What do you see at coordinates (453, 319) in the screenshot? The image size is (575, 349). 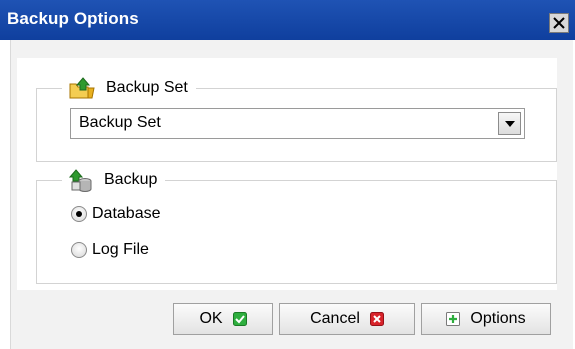 I see `plus-icon` at bounding box center [453, 319].